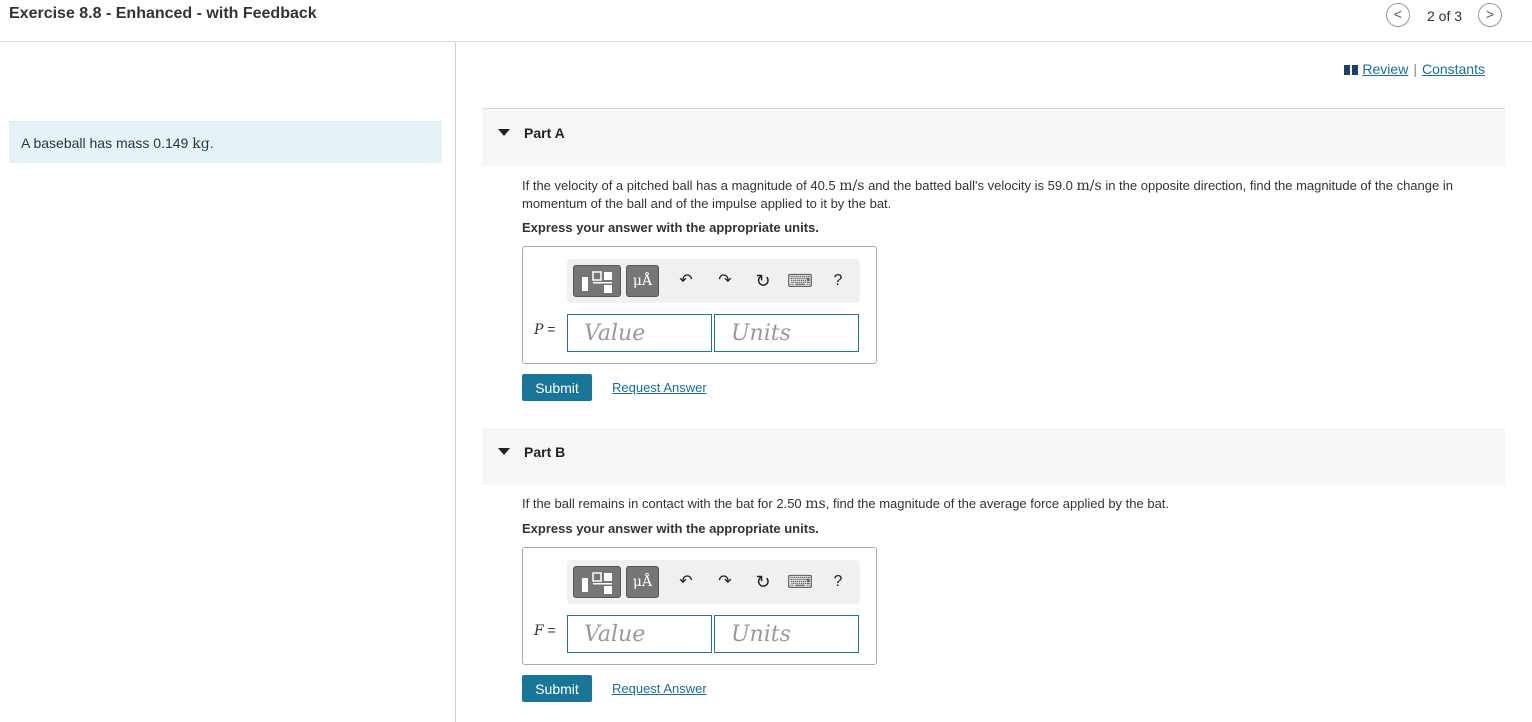 The height and width of the screenshot is (722, 1532). What do you see at coordinates (1490, 15) in the screenshot?
I see `next-button: >` at bounding box center [1490, 15].